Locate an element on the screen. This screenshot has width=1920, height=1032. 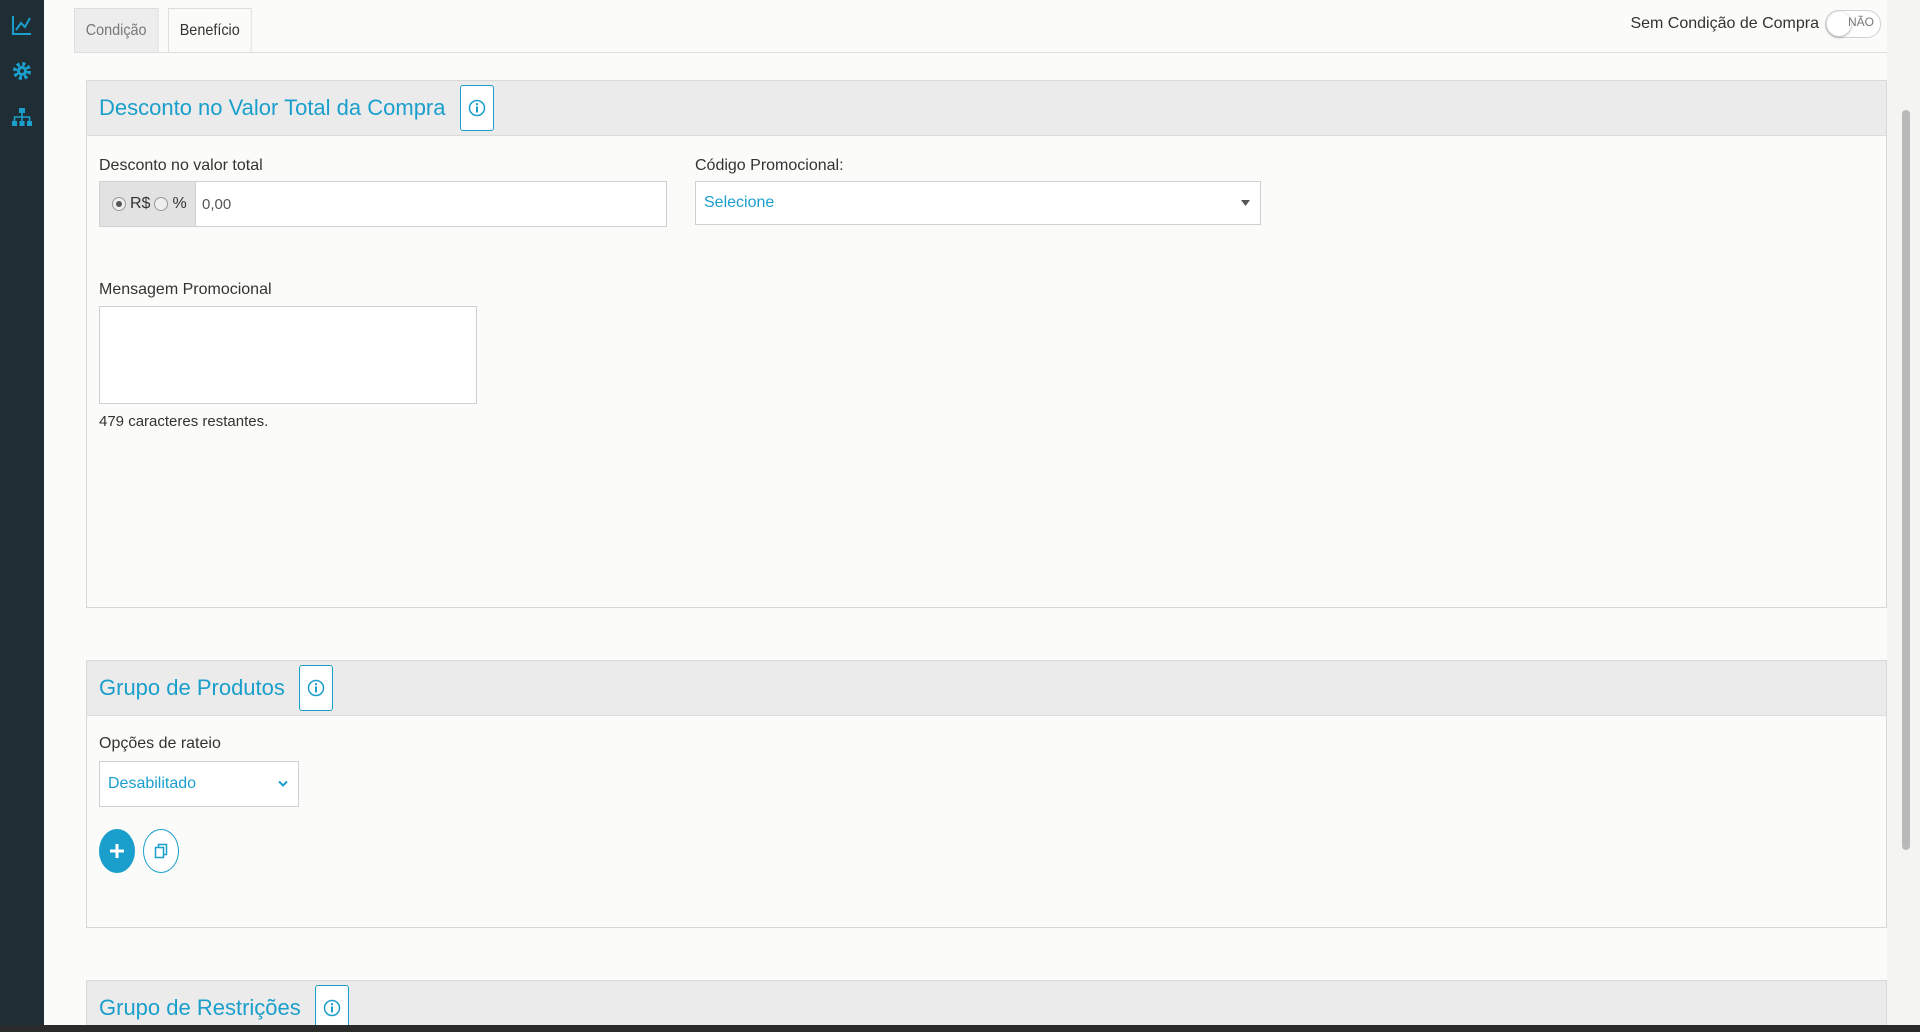
scrollbar-thumb is located at coordinates (1906, 480).